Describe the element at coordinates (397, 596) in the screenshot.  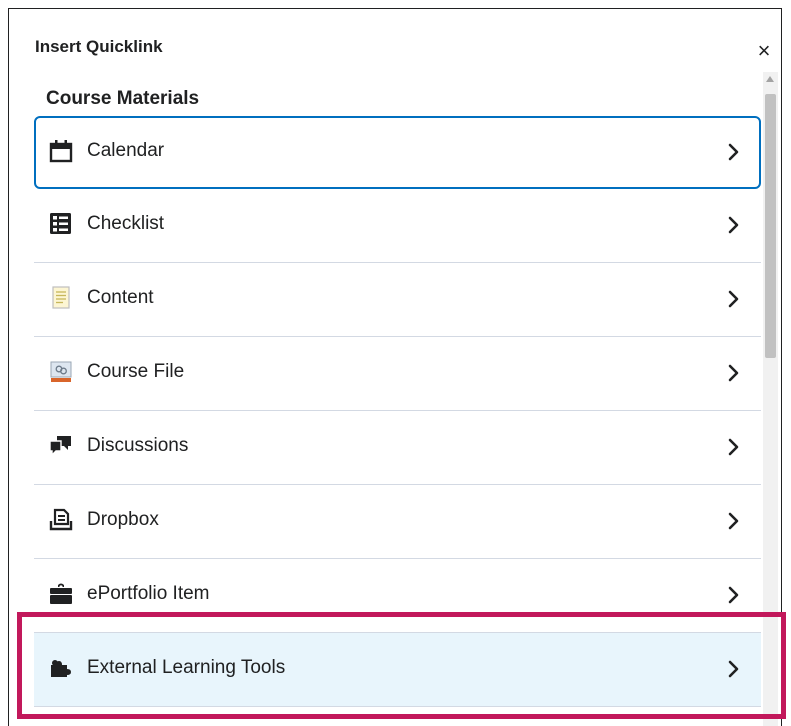
I see `list-item-eportfolio: ePortfolio Item` at that location.